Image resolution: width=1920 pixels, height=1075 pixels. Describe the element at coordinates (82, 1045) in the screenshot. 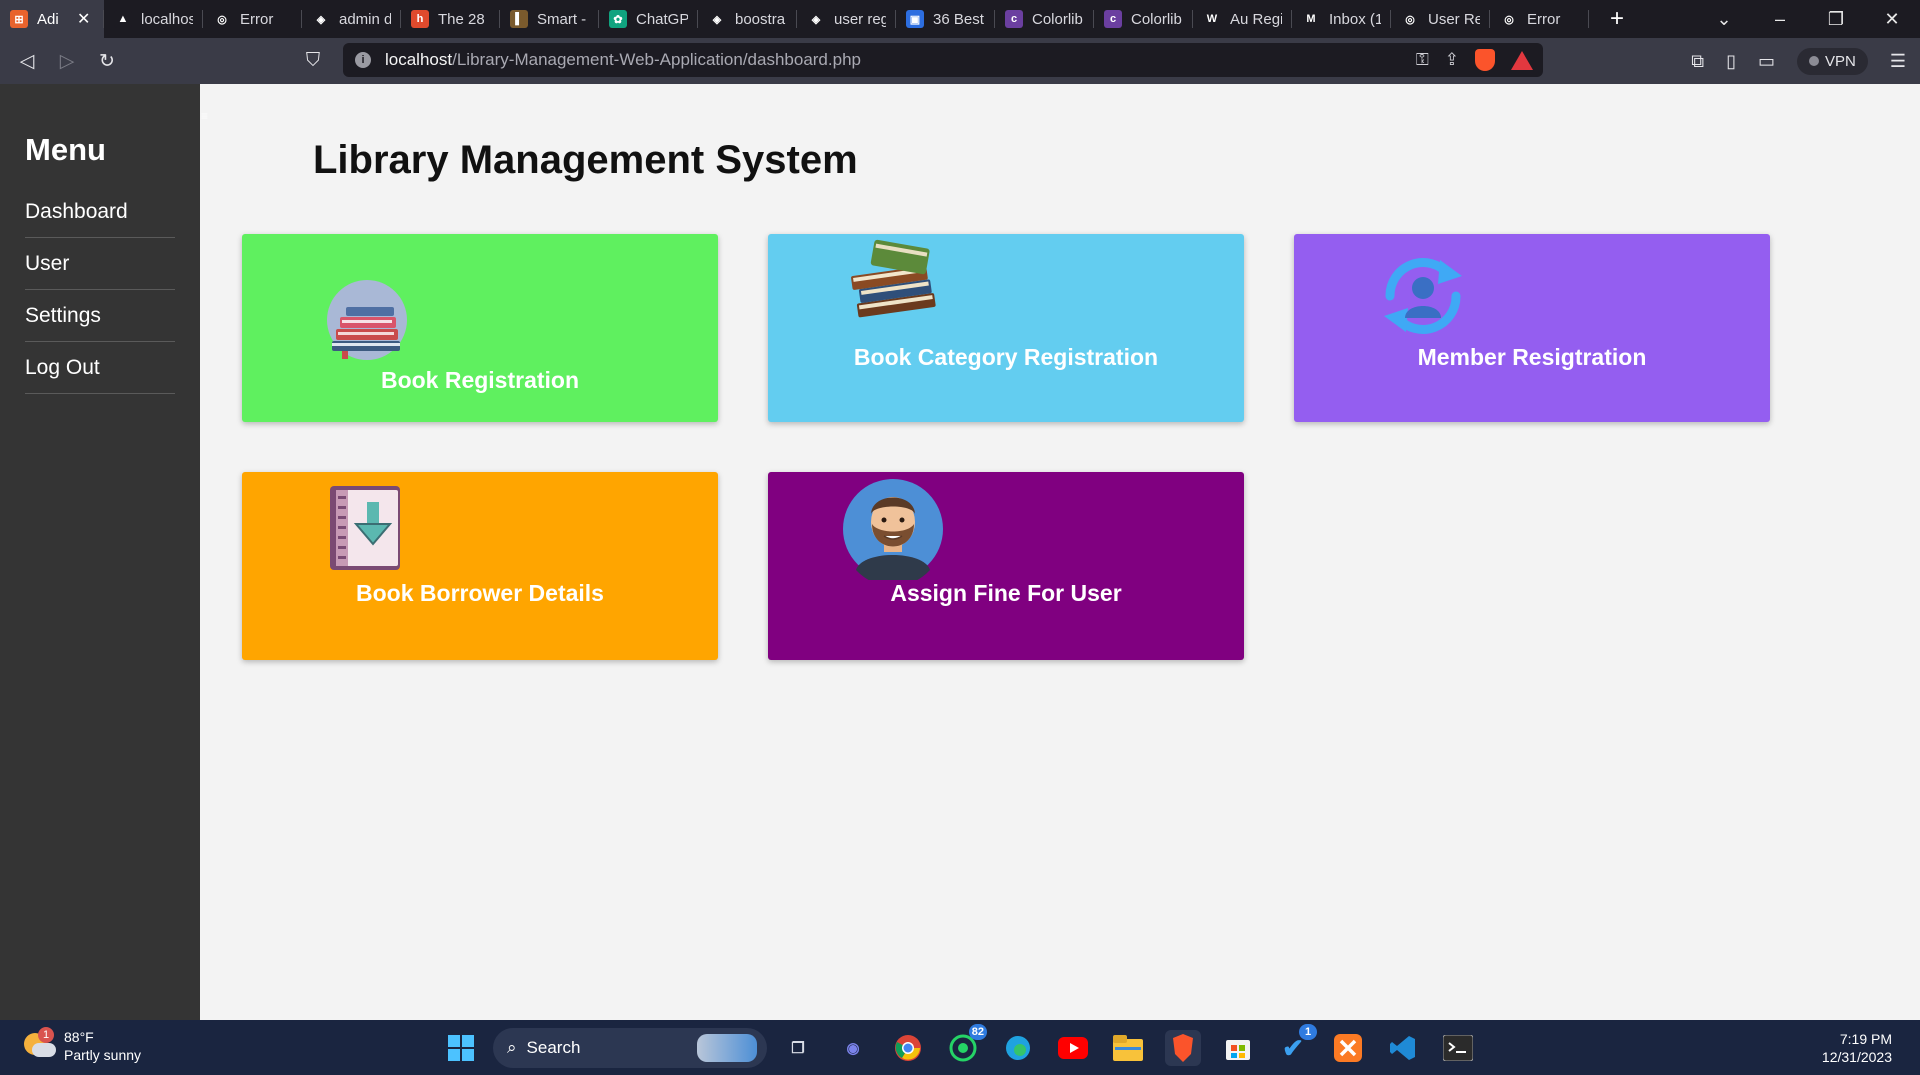

I see `weather-widget: 1 88°F Partly sunny` at that location.